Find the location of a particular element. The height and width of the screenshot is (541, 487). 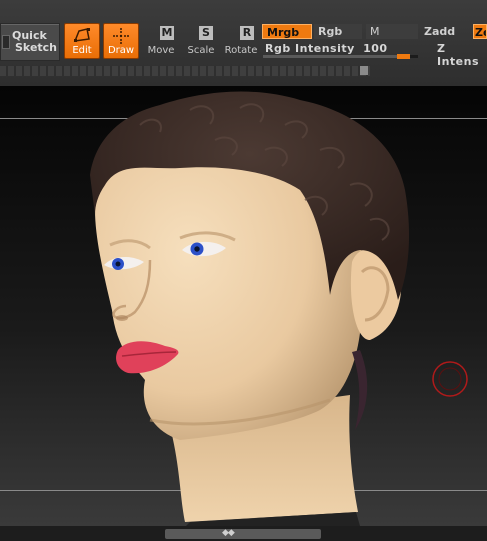

z-intensity-label: Z Intens is located at coordinates (462, 55).